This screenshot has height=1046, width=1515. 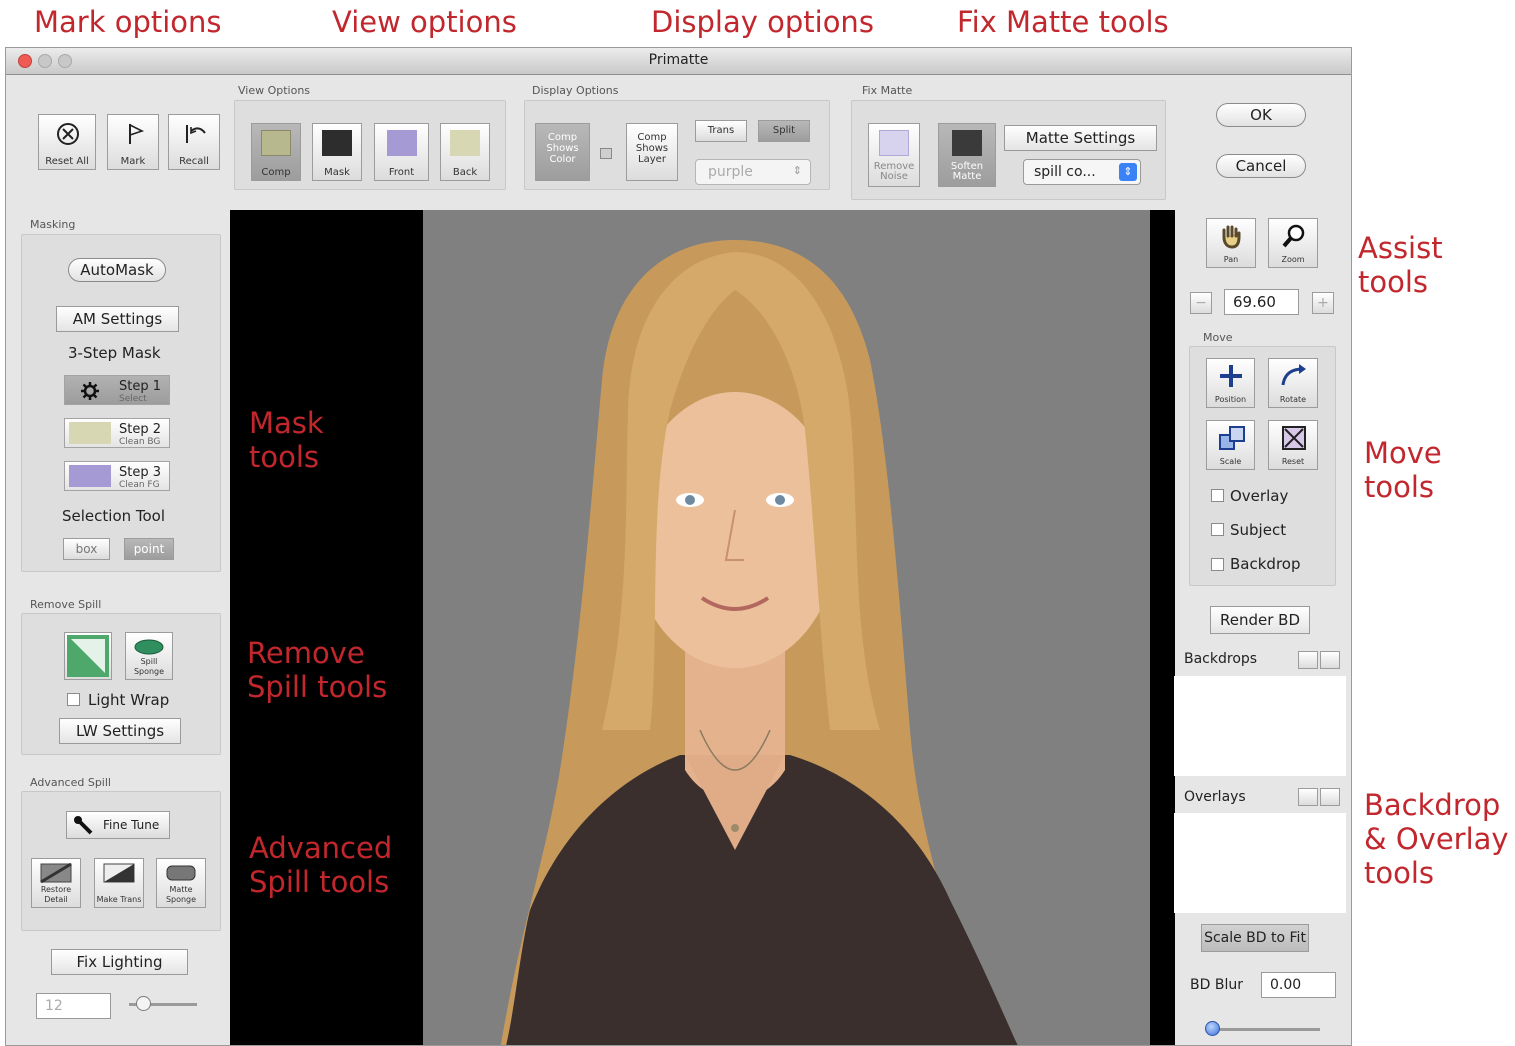 What do you see at coordinates (70, 782) in the screenshot?
I see `advanced-spill-label: Advanced Spill` at bounding box center [70, 782].